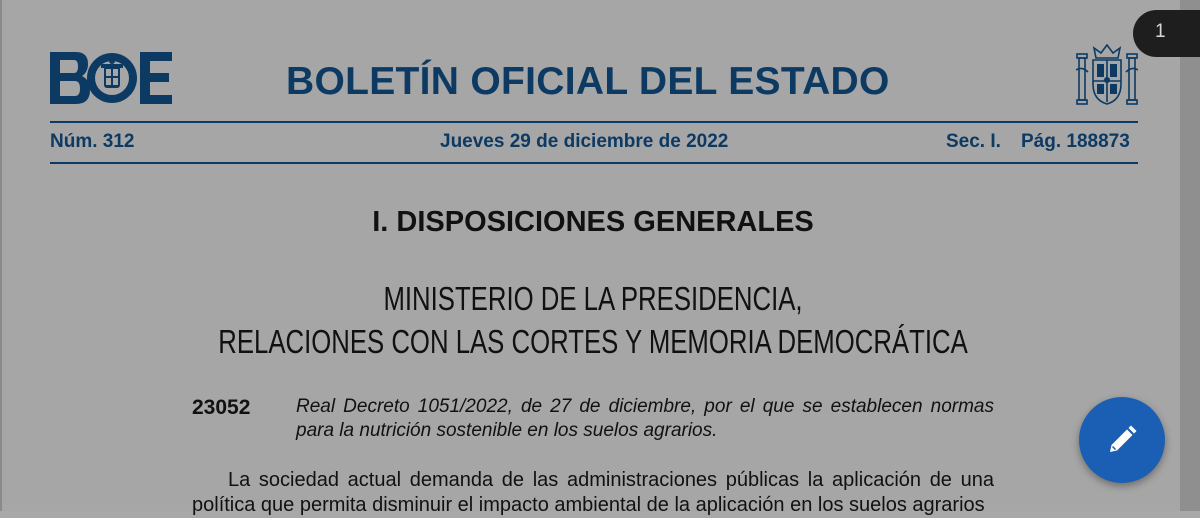 The image size is (1200, 518). I want to click on issue-date: Jueves 29 de diciembre de 2022, so click(584, 141).